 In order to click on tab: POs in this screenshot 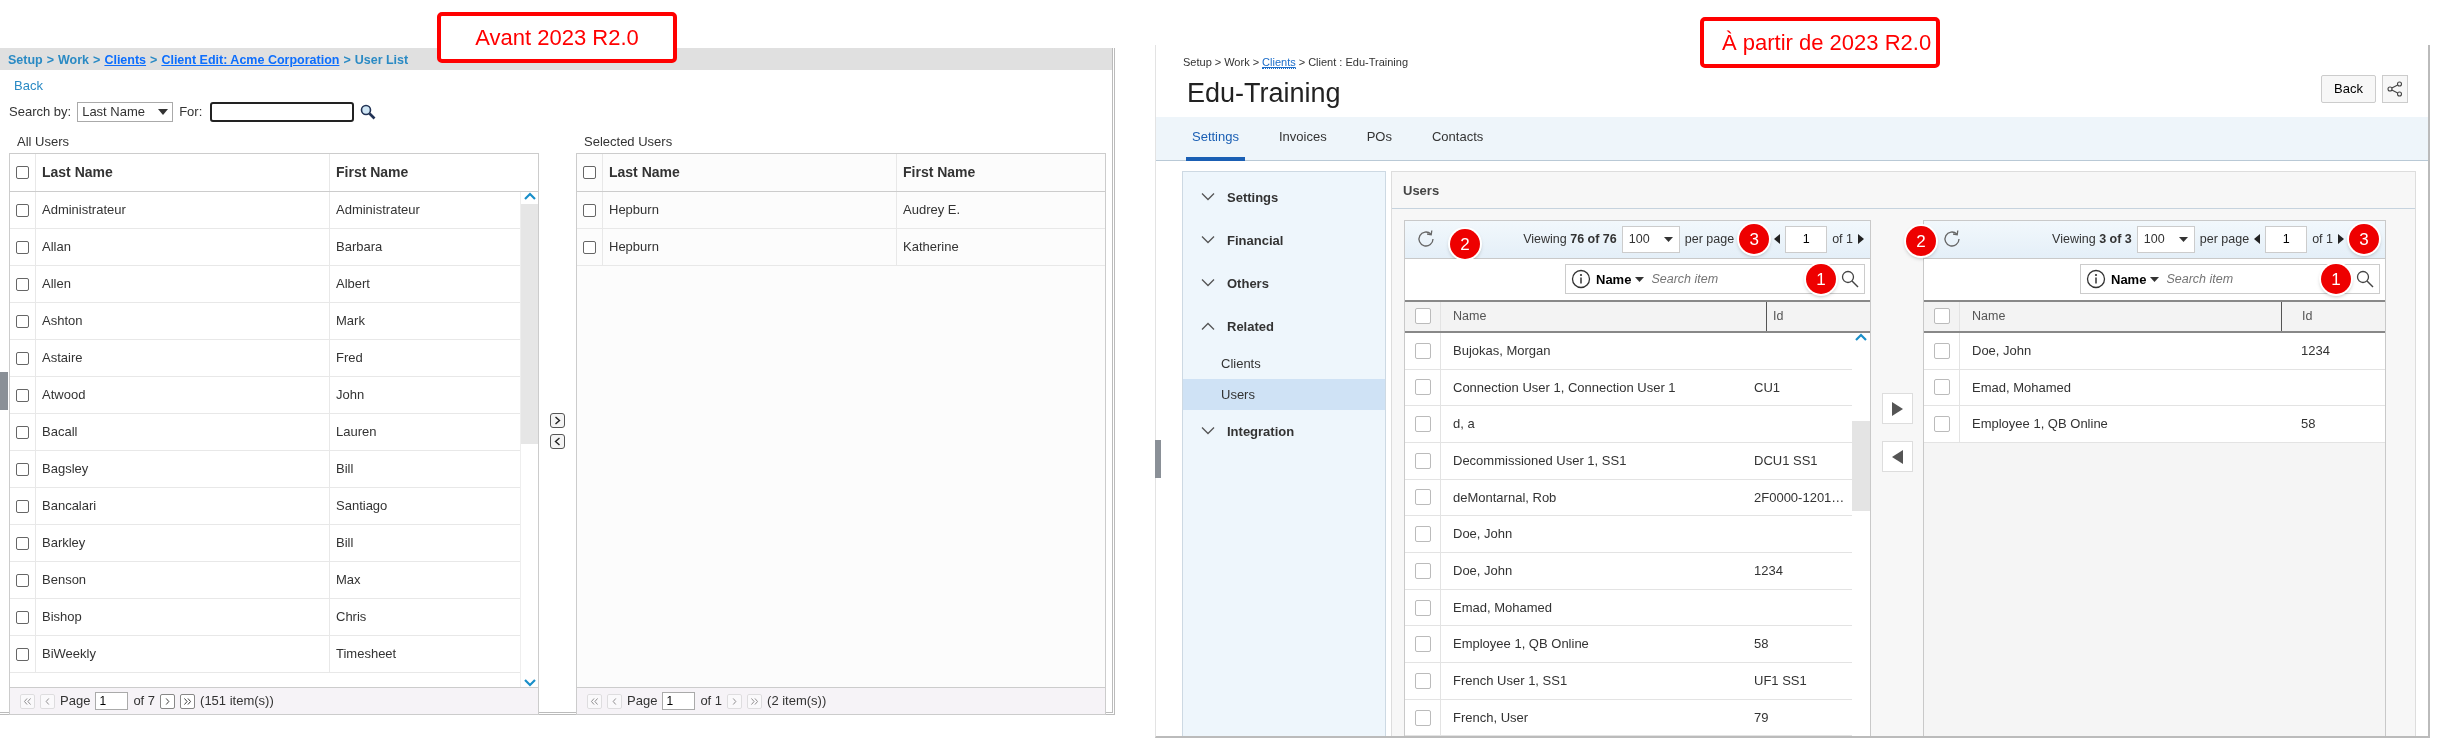, I will do `click(1379, 138)`.